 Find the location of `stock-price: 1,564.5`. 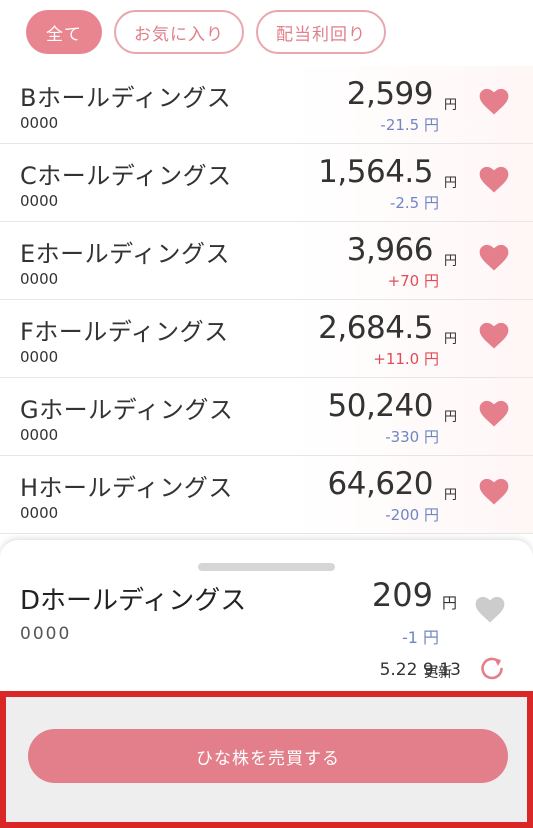

stock-price: 1,564.5 is located at coordinates (375, 172).